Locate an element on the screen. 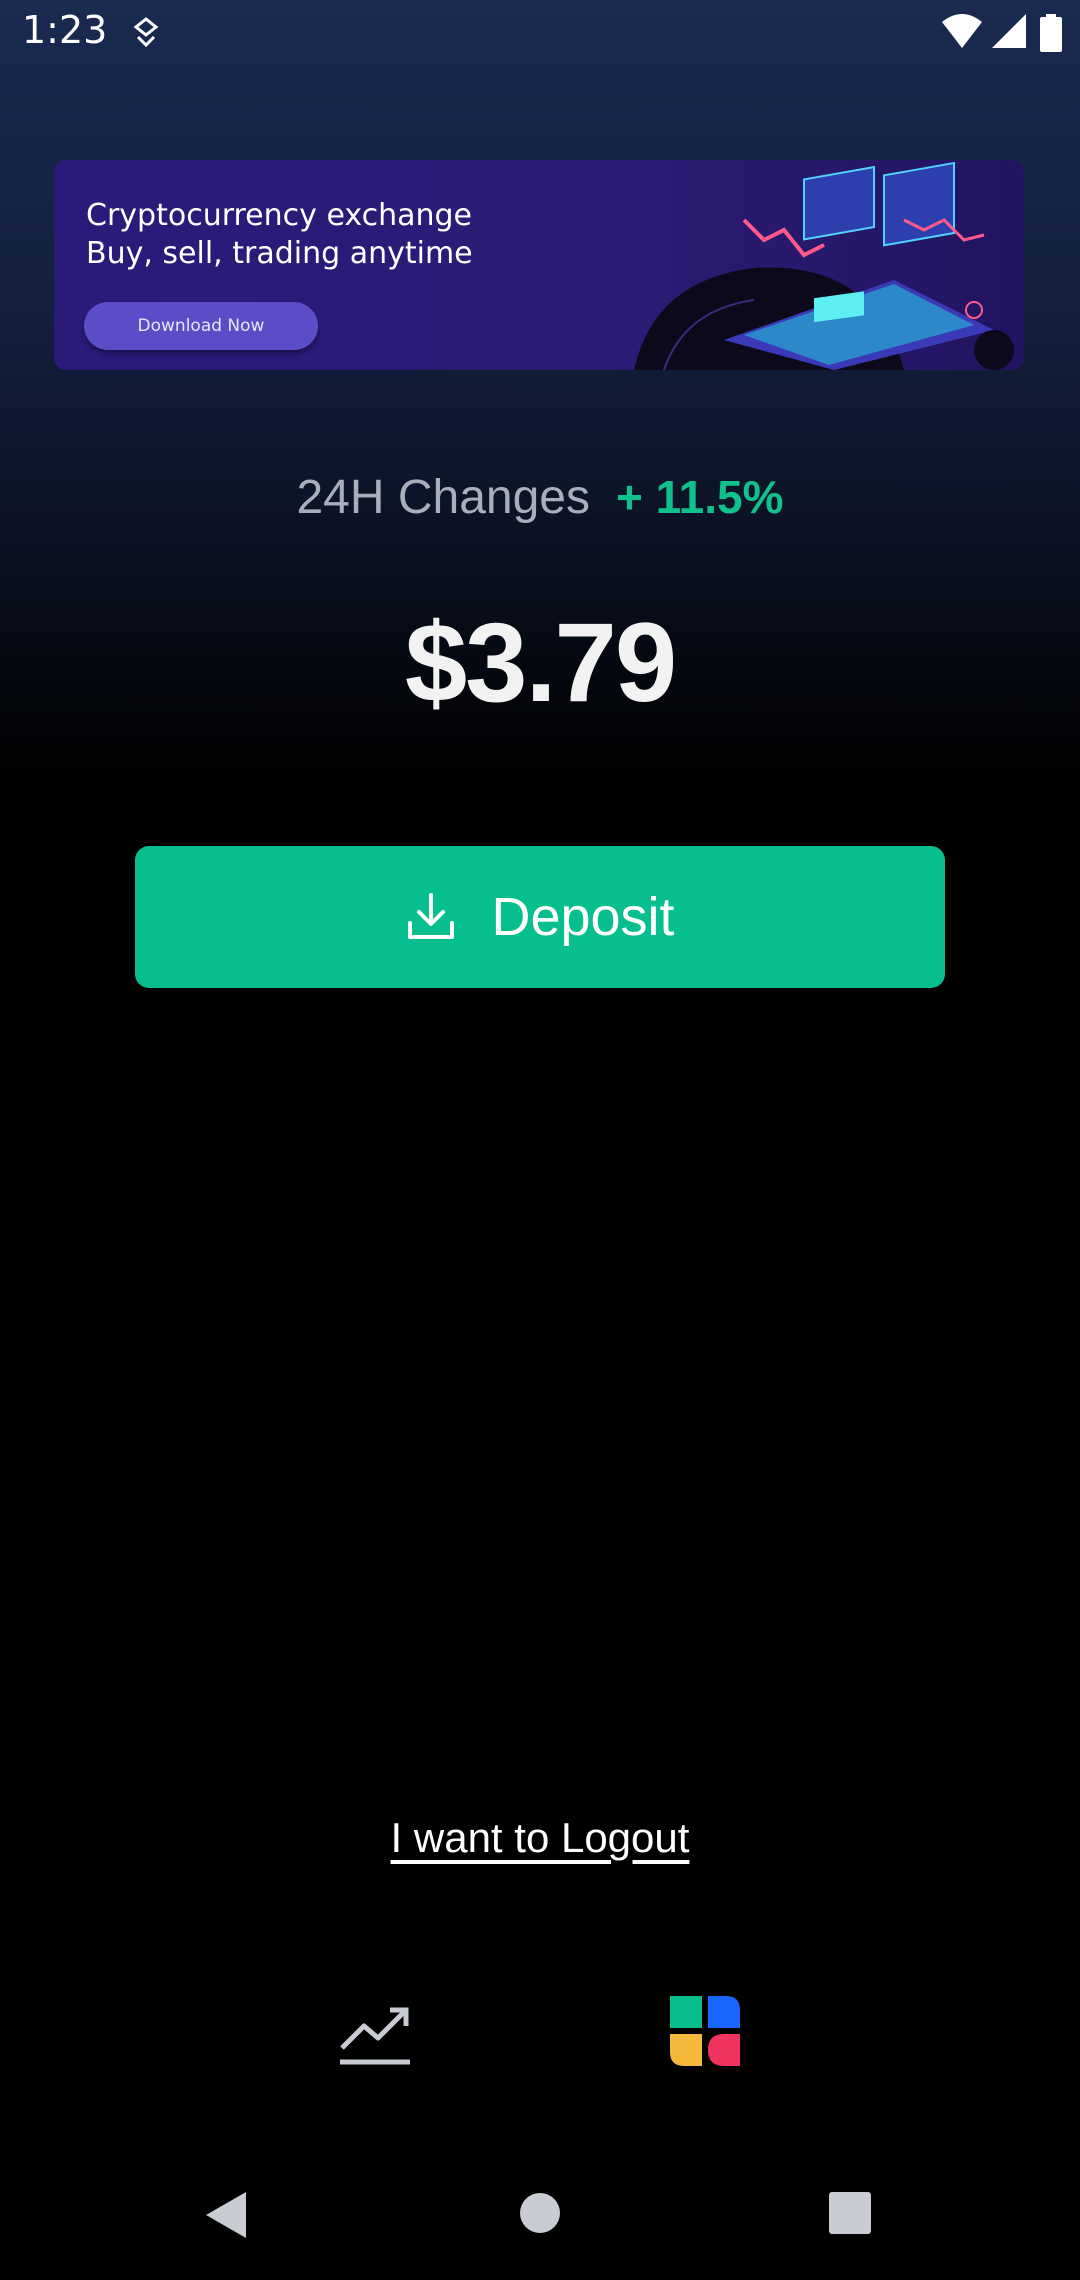  system-nav-bar is located at coordinates (540, 2215).